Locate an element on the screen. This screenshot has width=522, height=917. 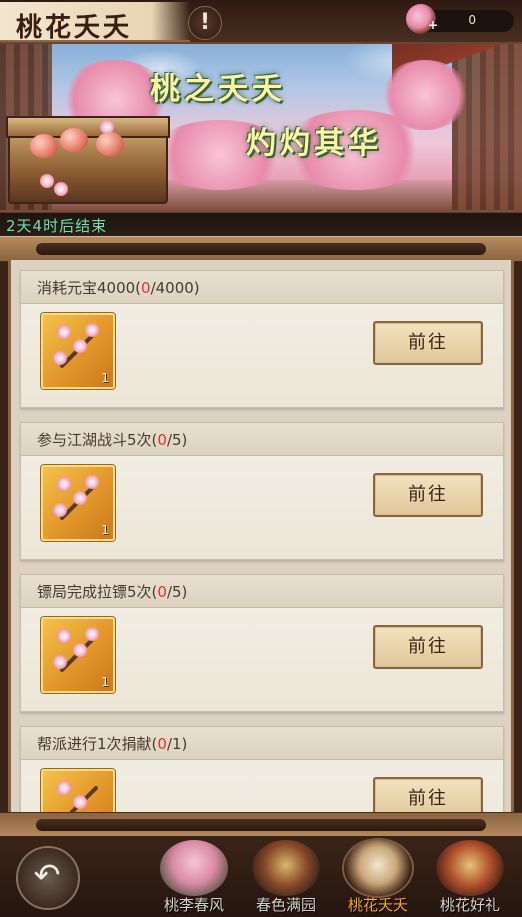
treasure-chest-icon is located at coordinates (286, 868).